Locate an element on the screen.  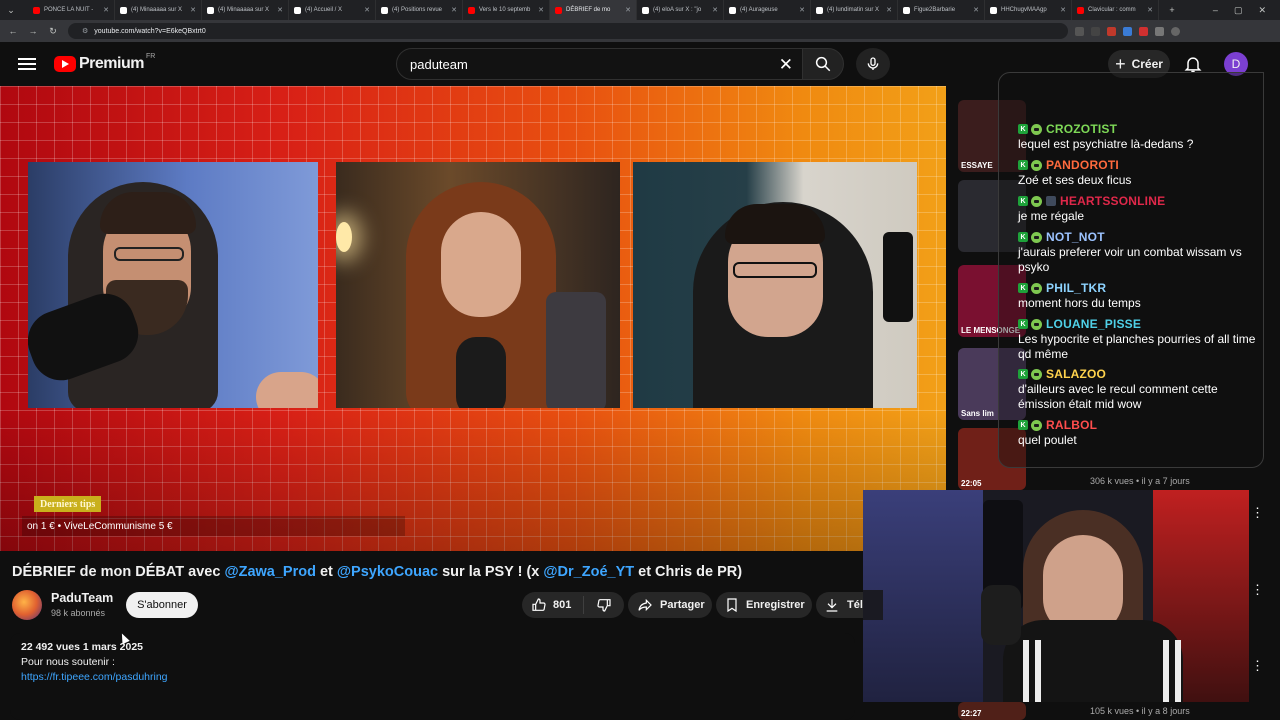
chat-username: RALBOL is located at coordinates (1072, 425).